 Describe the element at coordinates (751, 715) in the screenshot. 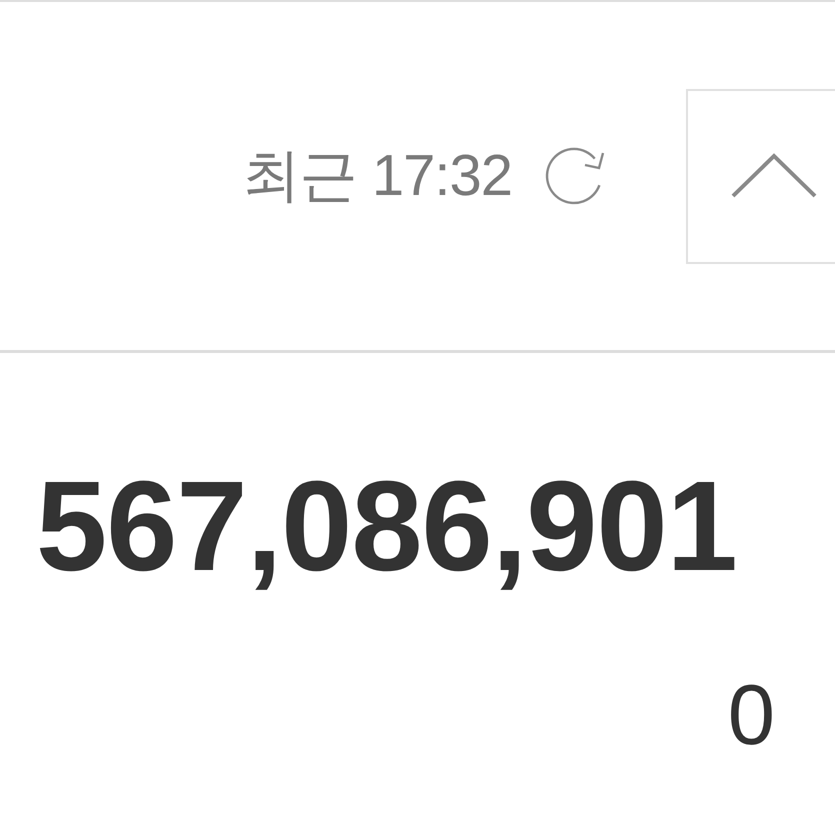

I see `secondary-amount: 0` at that location.